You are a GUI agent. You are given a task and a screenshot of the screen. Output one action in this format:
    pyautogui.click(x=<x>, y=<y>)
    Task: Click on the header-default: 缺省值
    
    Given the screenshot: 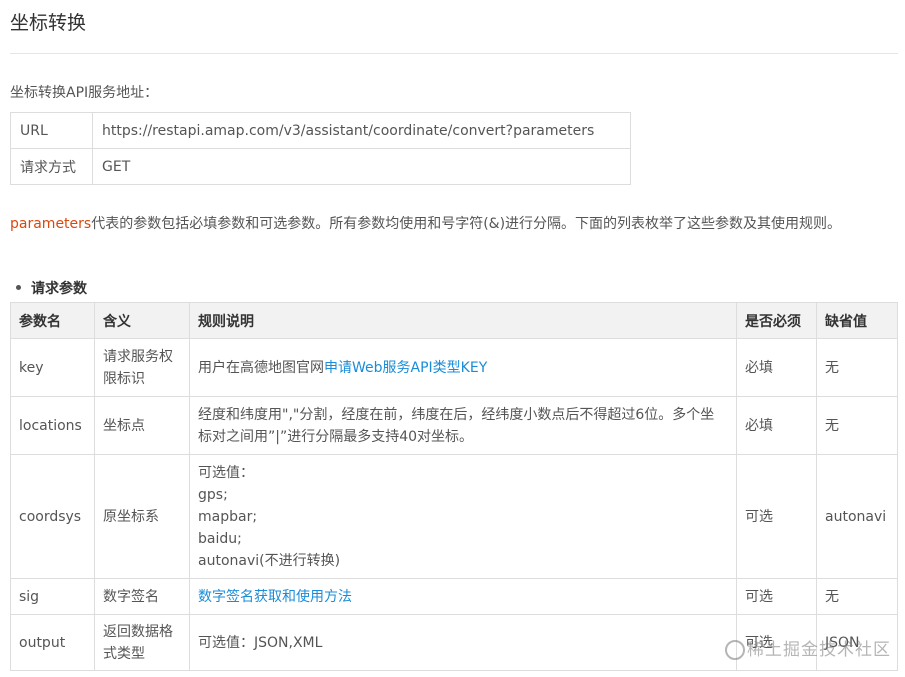 What is the action you would take?
    pyautogui.click(x=857, y=320)
    